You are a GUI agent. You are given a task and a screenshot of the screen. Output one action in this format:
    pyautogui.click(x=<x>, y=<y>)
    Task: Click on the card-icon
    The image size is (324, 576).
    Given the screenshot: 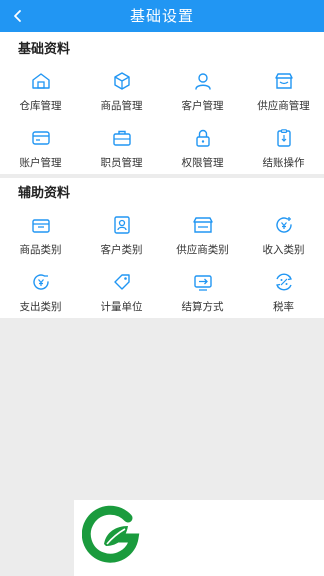 What is the action you would take?
    pyautogui.click(x=41, y=138)
    